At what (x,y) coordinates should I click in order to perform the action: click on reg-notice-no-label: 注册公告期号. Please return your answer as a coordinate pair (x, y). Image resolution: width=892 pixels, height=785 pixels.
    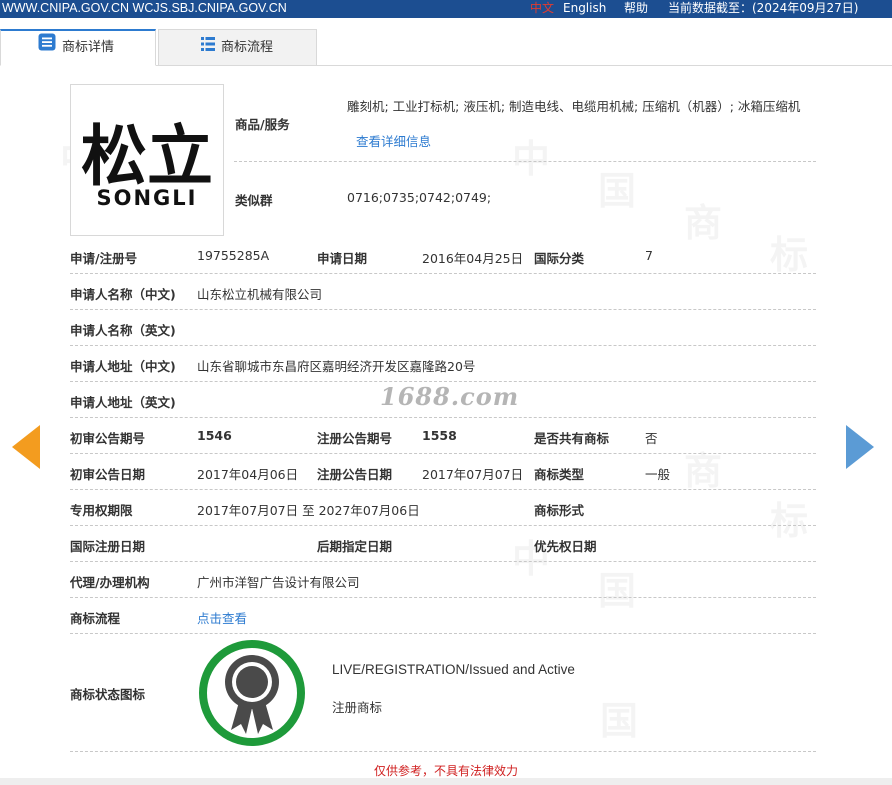
    Looking at the image, I should click on (355, 438).